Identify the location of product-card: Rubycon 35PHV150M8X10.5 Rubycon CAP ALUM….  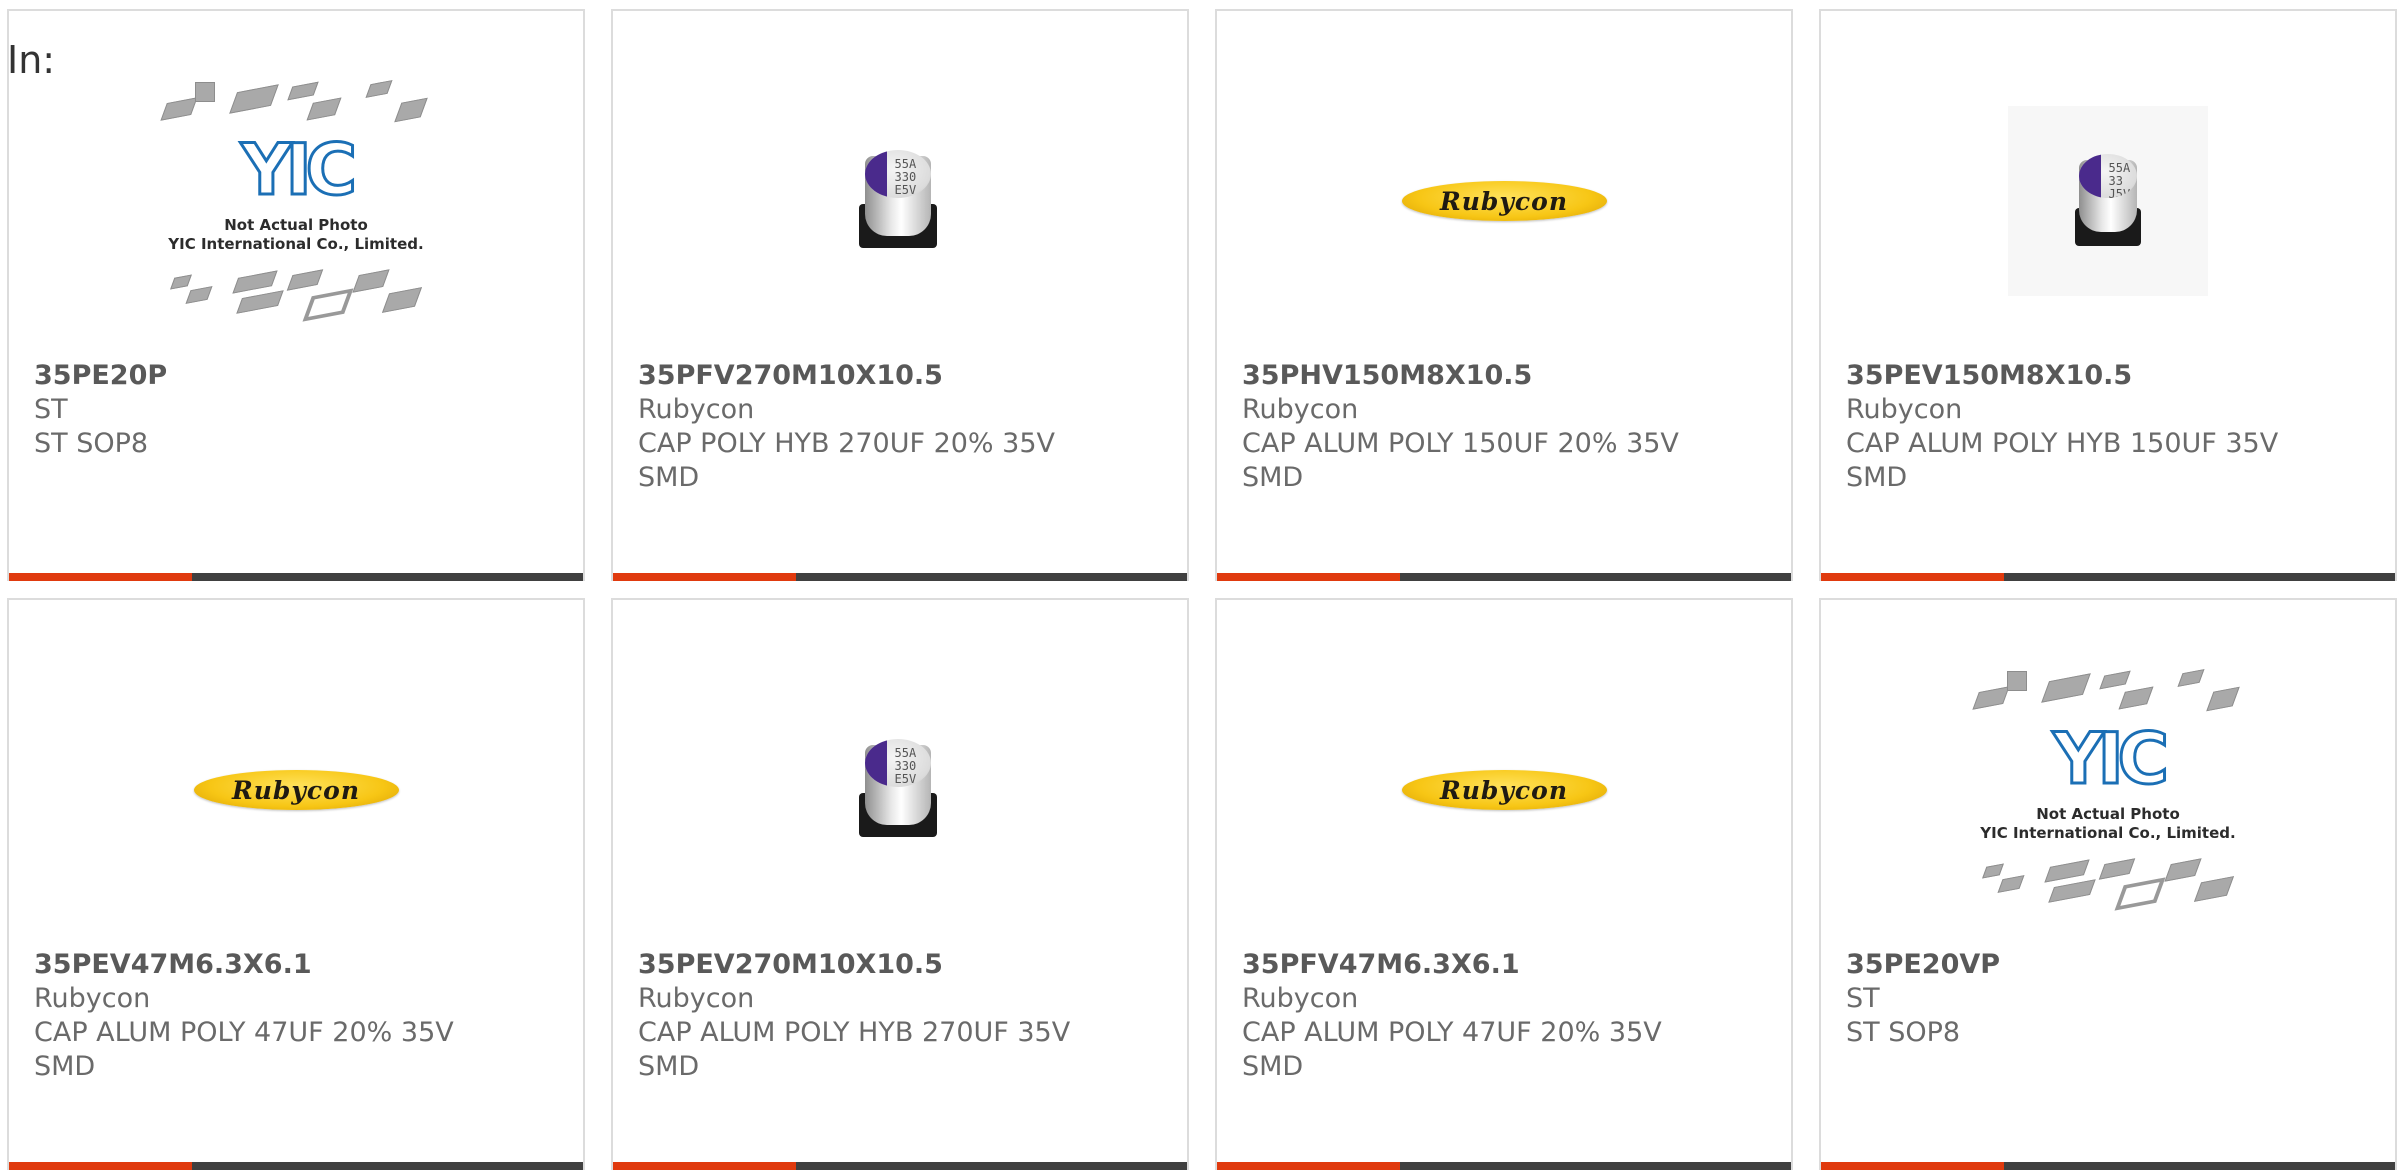
(1504, 295).